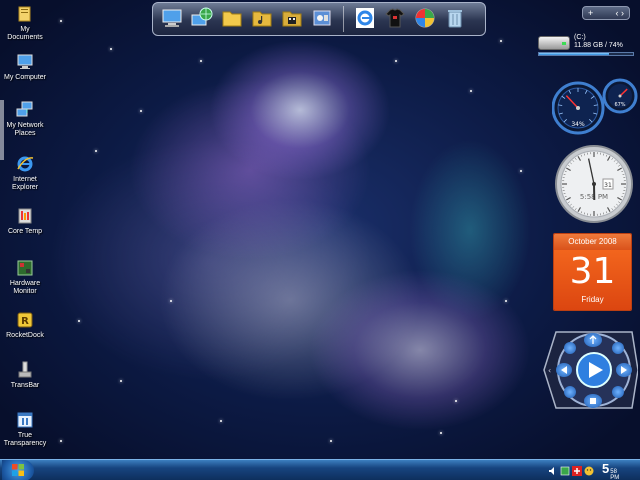  I want to click on windows-update-icon, so click(425, 19).